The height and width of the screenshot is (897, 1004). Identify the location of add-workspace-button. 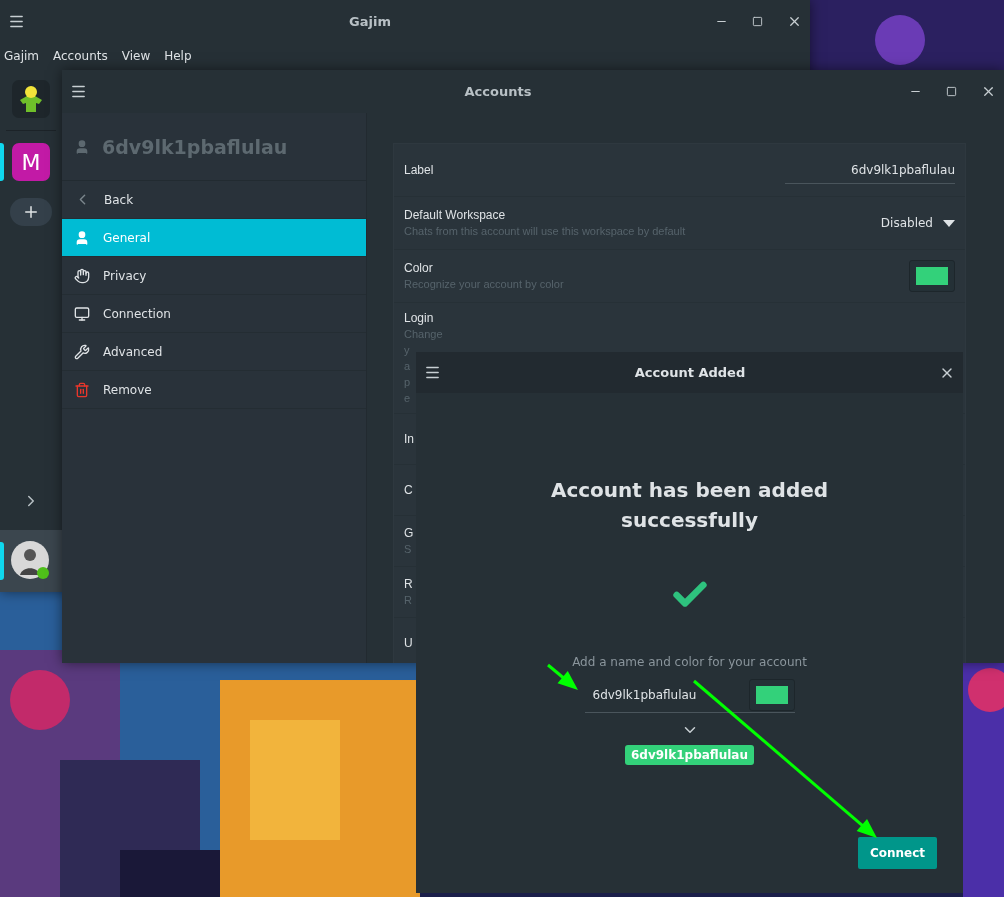
(31, 212).